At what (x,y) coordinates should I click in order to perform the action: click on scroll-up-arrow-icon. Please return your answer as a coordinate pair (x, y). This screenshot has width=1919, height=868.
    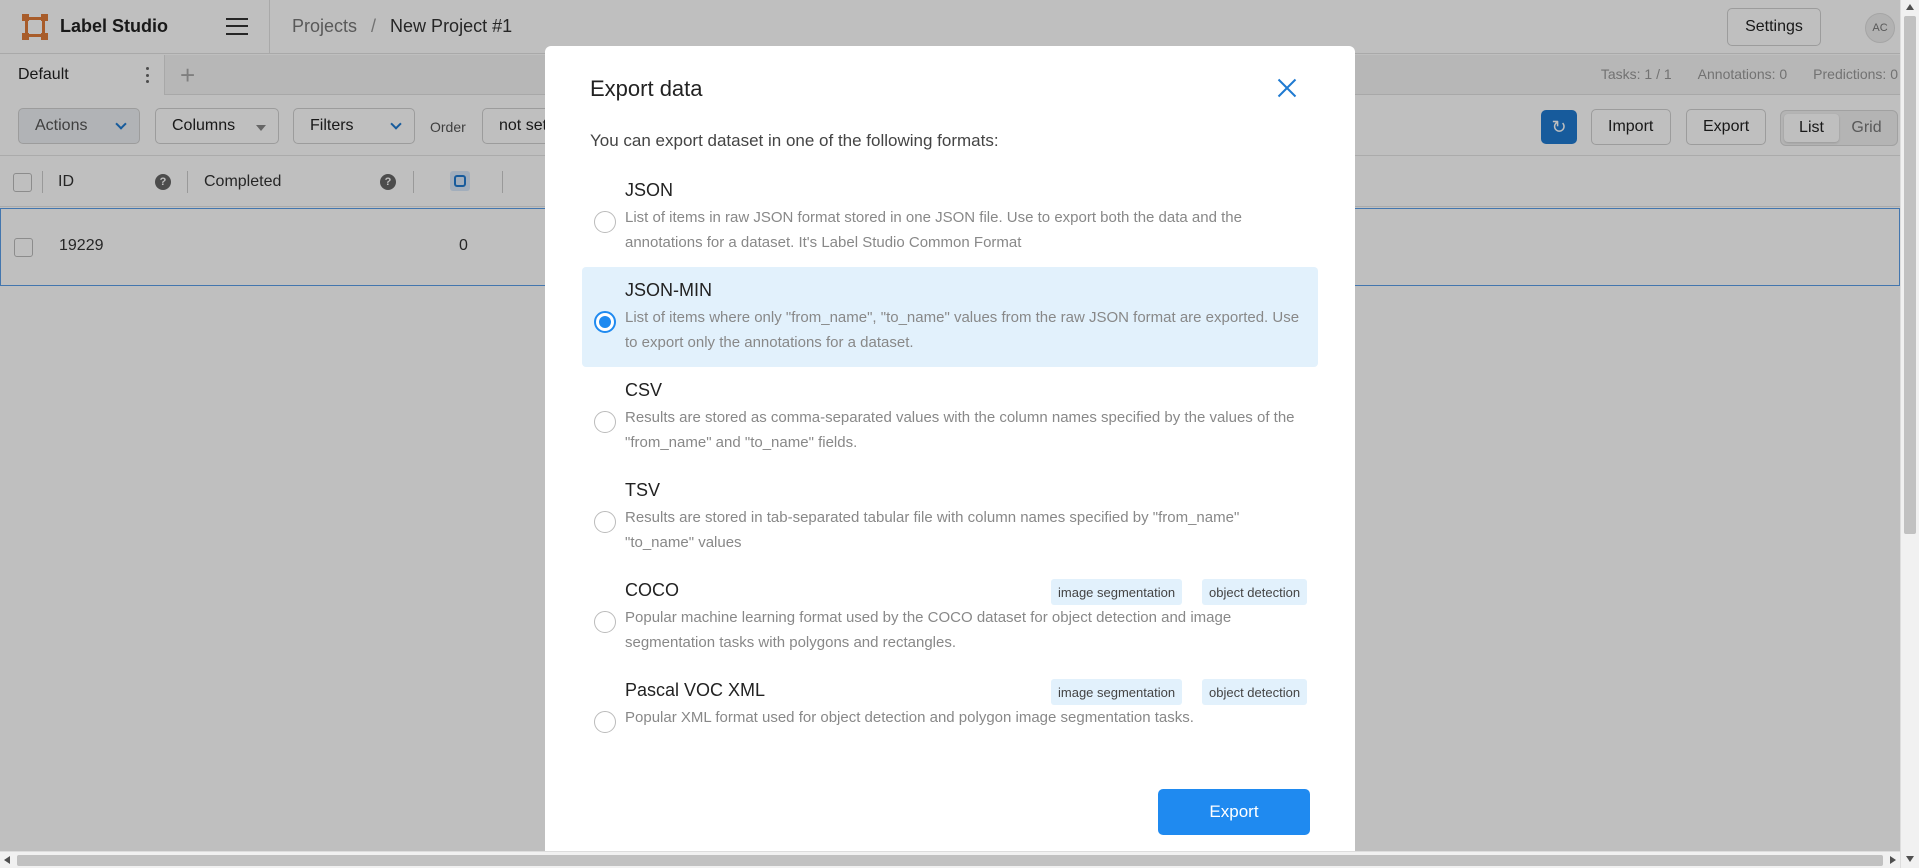
    Looking at the image, I should click on (1910, 7).